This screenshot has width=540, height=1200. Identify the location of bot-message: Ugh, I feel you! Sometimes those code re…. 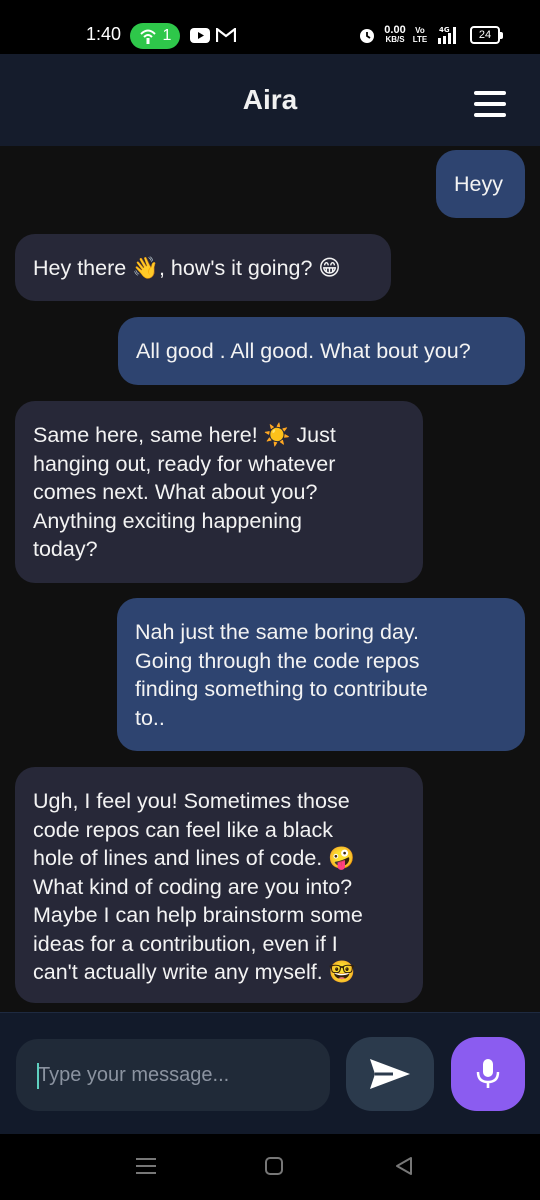
(219, 885).